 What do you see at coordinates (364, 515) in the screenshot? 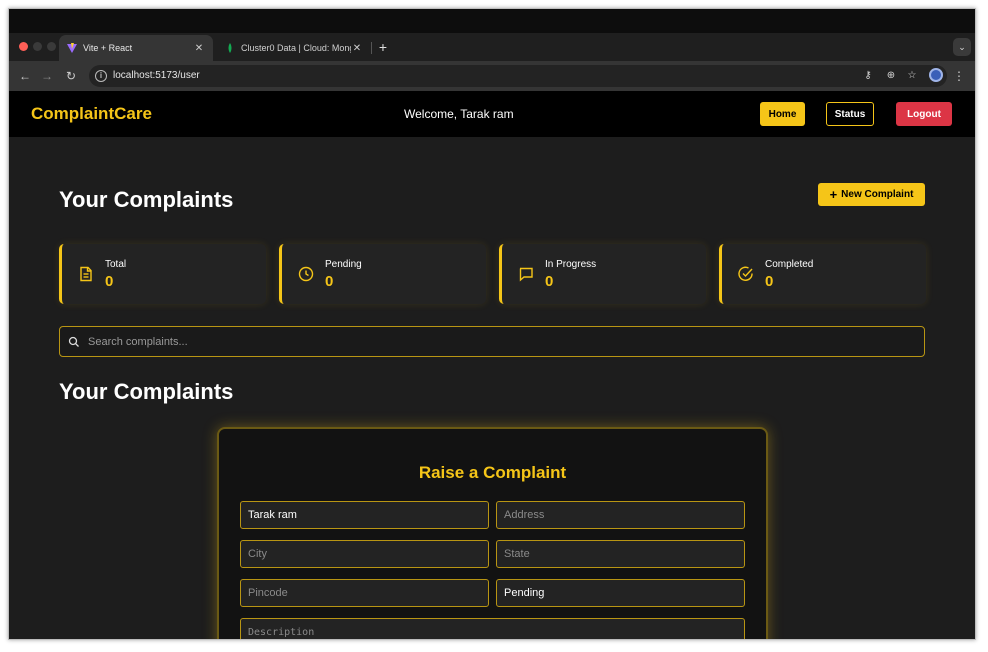
I see `name-field` at bounding box center [364, 515].